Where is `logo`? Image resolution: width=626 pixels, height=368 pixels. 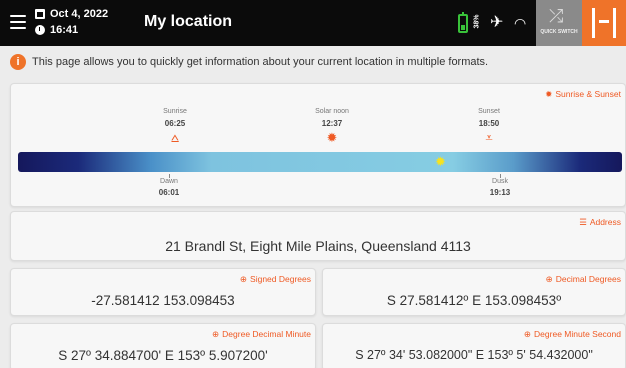
logo is located at coordinates (604, 23).